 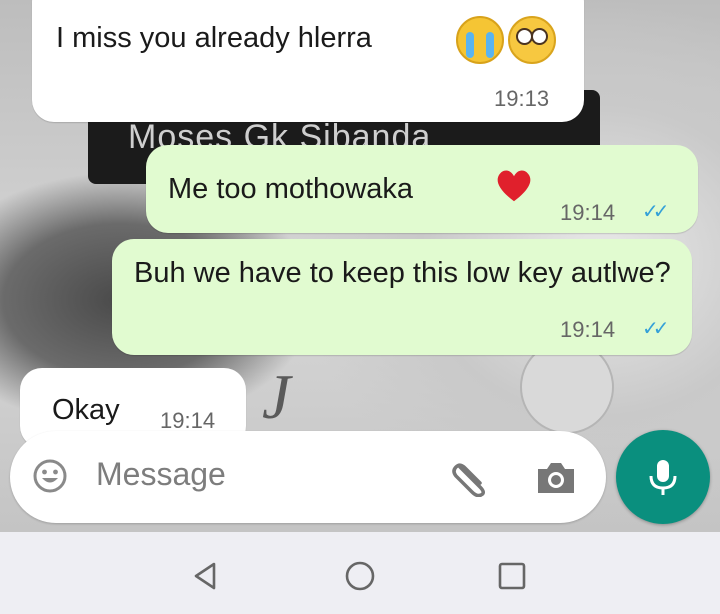 I want to click on message-bubble-outgoing: Me too mothowaka 19:14 ✓✓, so click(x=422, y=189).